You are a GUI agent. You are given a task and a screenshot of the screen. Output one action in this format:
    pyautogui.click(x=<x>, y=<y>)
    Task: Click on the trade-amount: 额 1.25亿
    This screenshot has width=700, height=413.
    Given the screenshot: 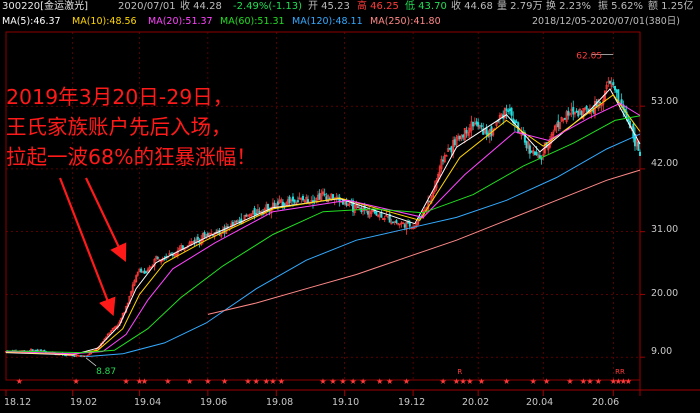 What is the action you would take?
    pyautogui.click(x=671, y=6)
    